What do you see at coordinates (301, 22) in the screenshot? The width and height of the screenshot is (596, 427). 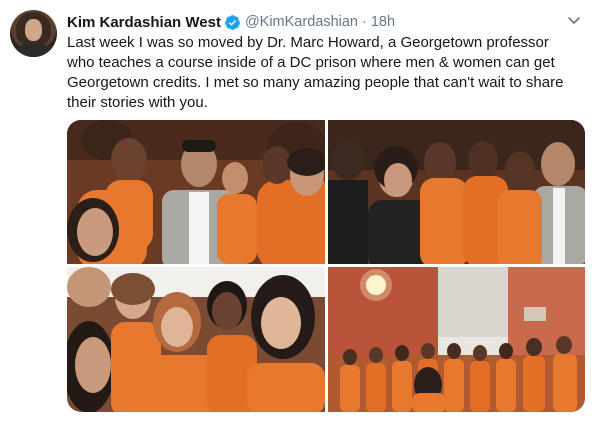 I see `author-handle: @KimKardashian` at bounding box center [301, 22].